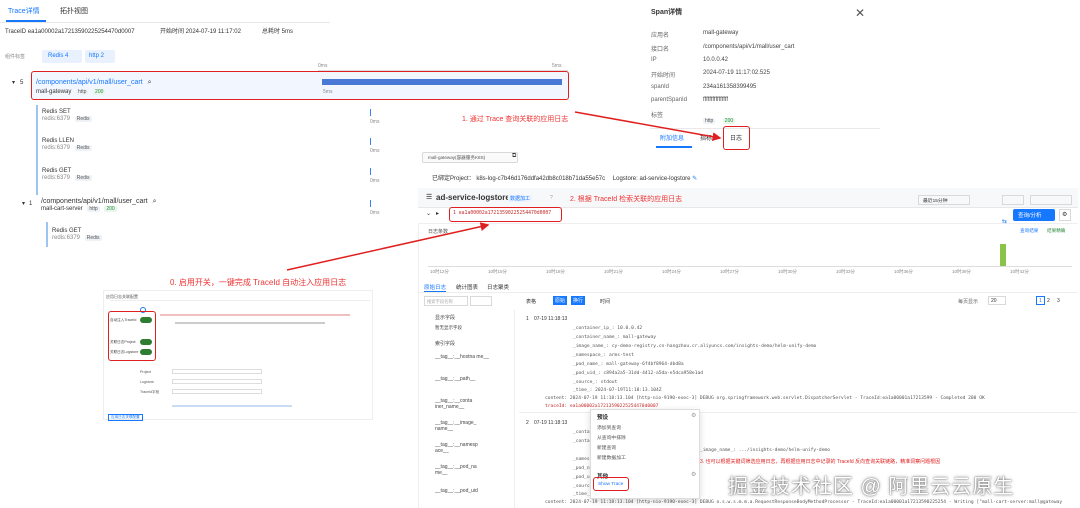 This screenshot has width=1080, height=508. I want to click on arrow-to-query, so click(388, 246).